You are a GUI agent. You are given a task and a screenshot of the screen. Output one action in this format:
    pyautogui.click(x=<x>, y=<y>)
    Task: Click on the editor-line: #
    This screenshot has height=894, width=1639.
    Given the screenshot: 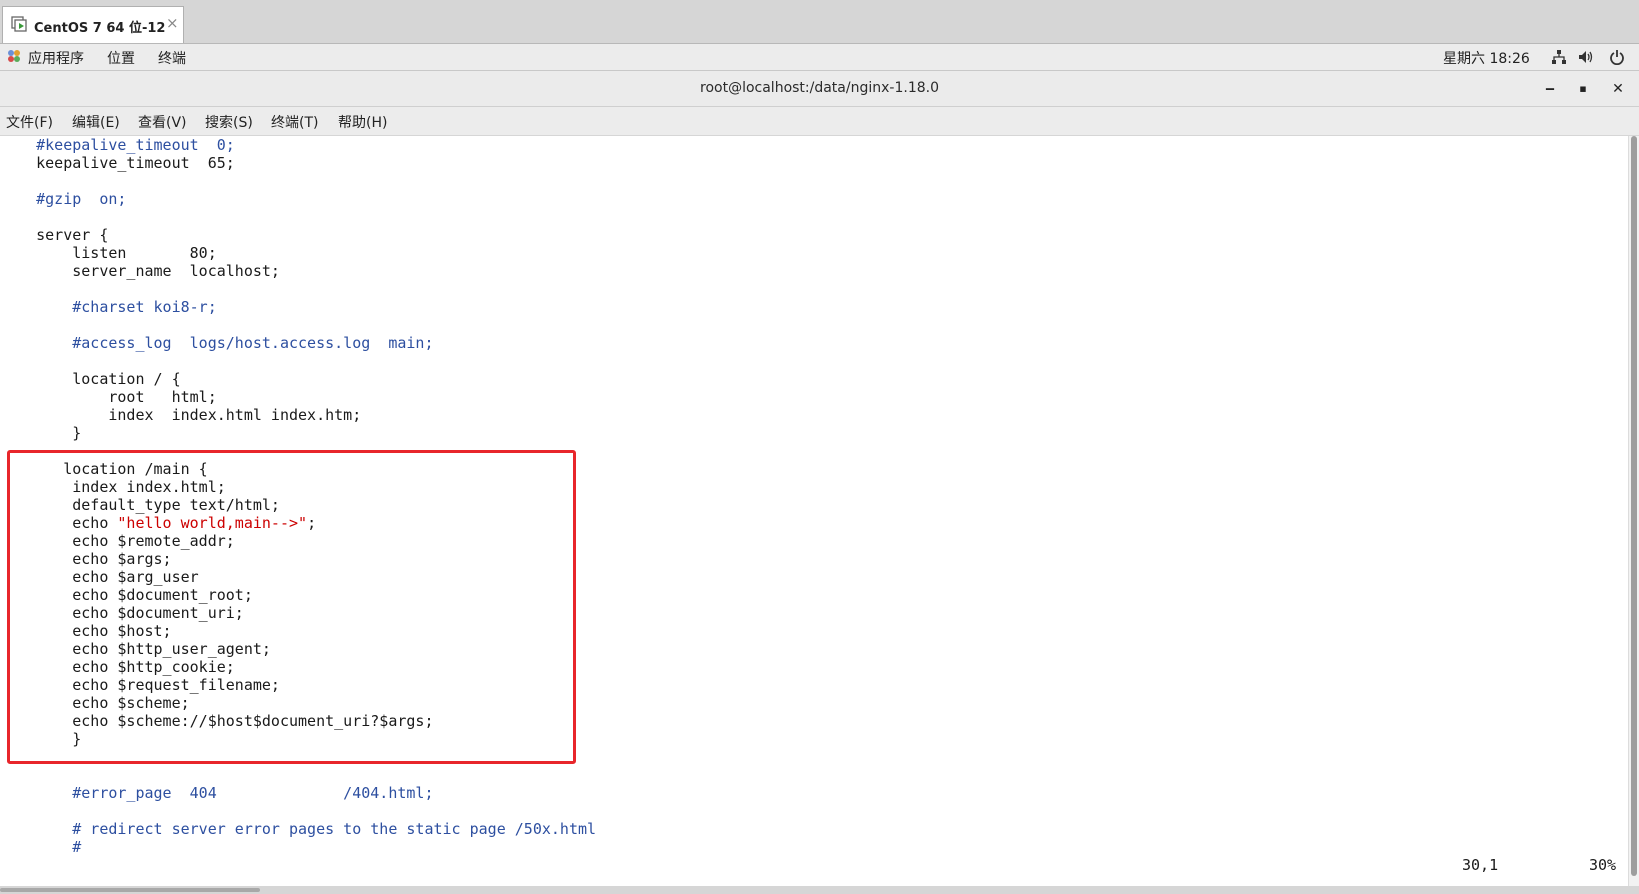 What is the action you would take?
    pyautogui.click(x=41, y=847)
    